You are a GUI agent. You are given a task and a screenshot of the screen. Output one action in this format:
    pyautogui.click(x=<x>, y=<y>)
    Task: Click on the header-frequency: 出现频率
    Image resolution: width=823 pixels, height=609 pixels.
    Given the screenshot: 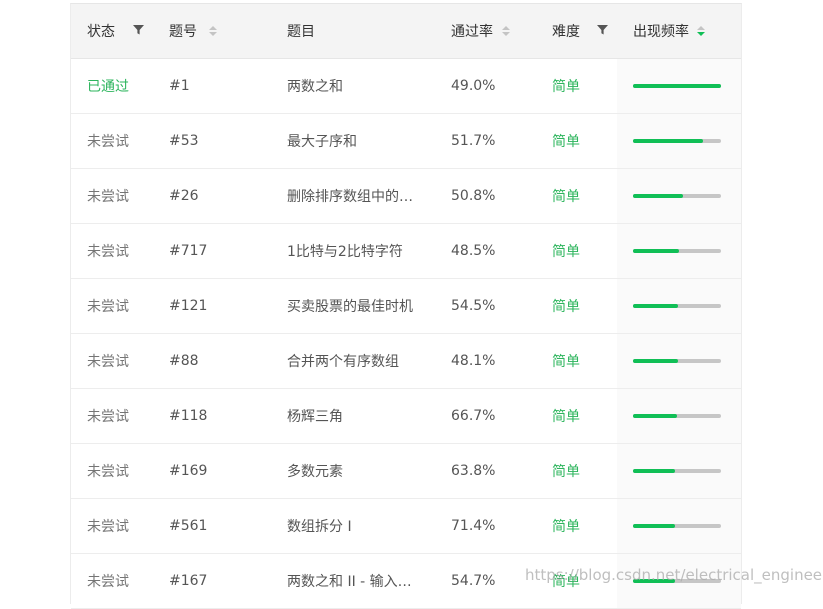 What is the action you would take?
    pyautogui.click(x=679, y=31)
    